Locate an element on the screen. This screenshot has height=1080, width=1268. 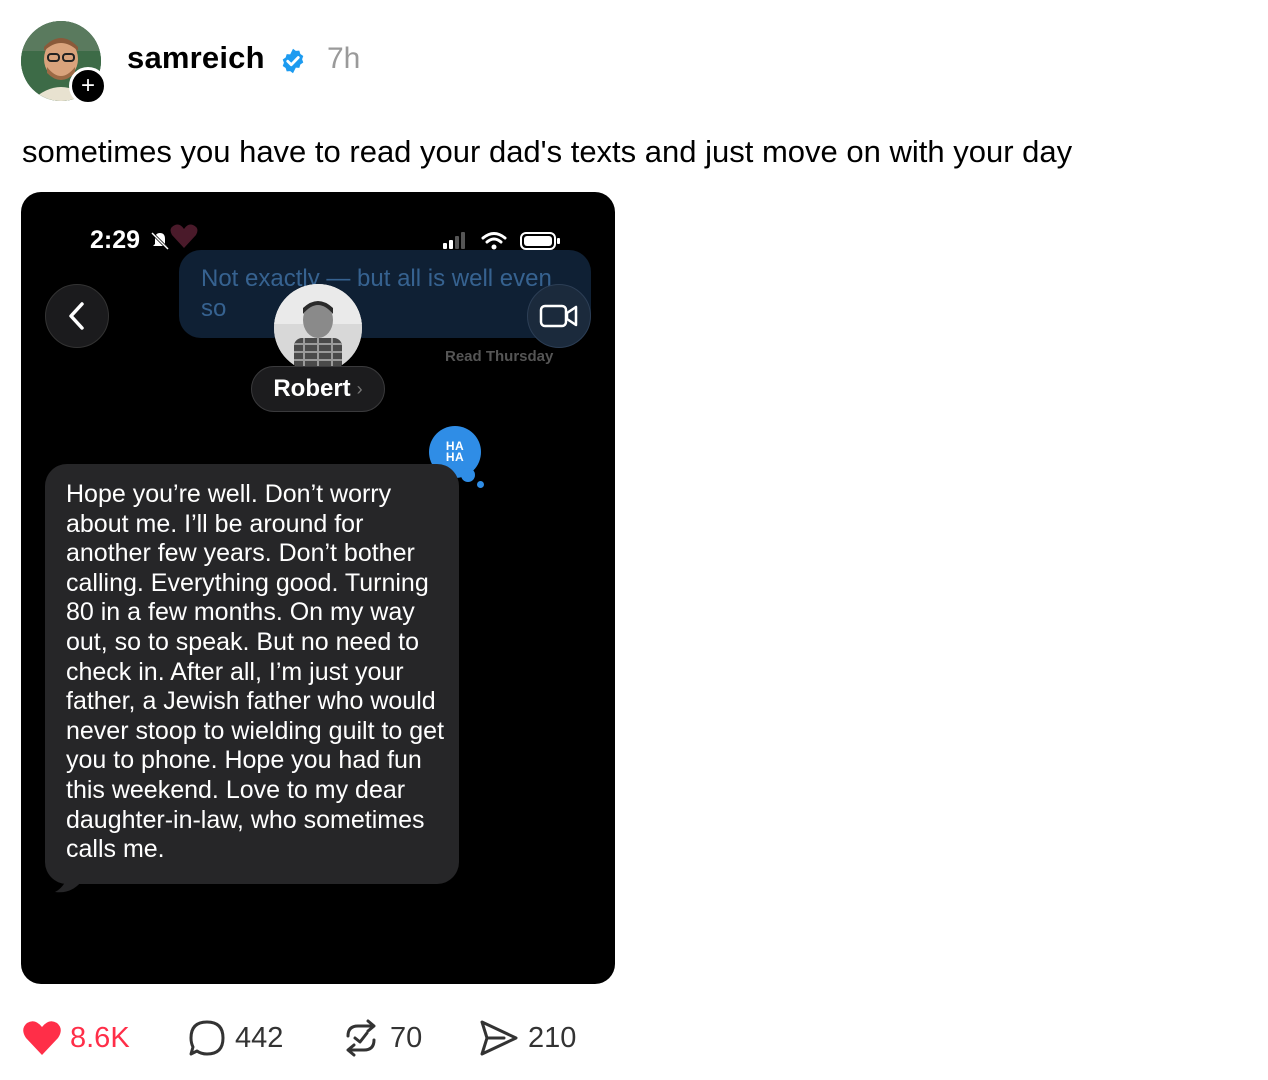
heart-ghost-icon is located at coordinates (184, 236).